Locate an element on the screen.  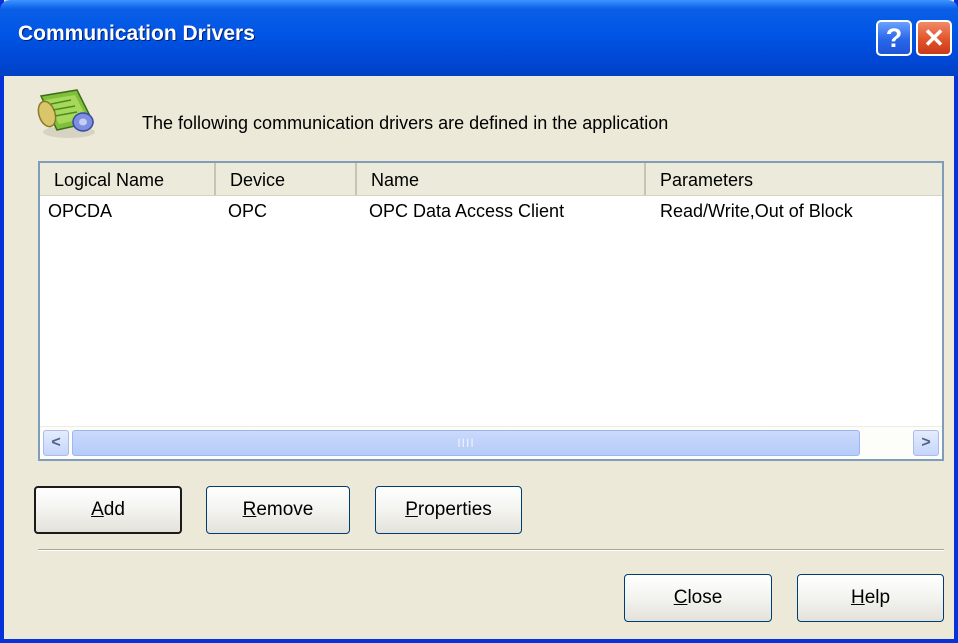
scroll-thumb: IIII is located at coordinates (466, 443).